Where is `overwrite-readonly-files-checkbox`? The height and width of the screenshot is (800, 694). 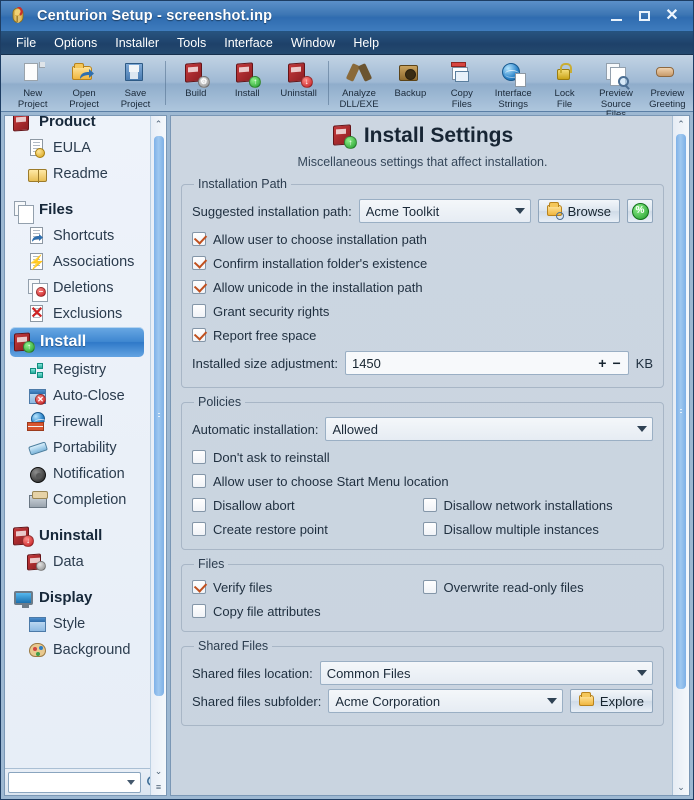 overwrite-readonly-files-checkbox is located at coordinates (429, 587).